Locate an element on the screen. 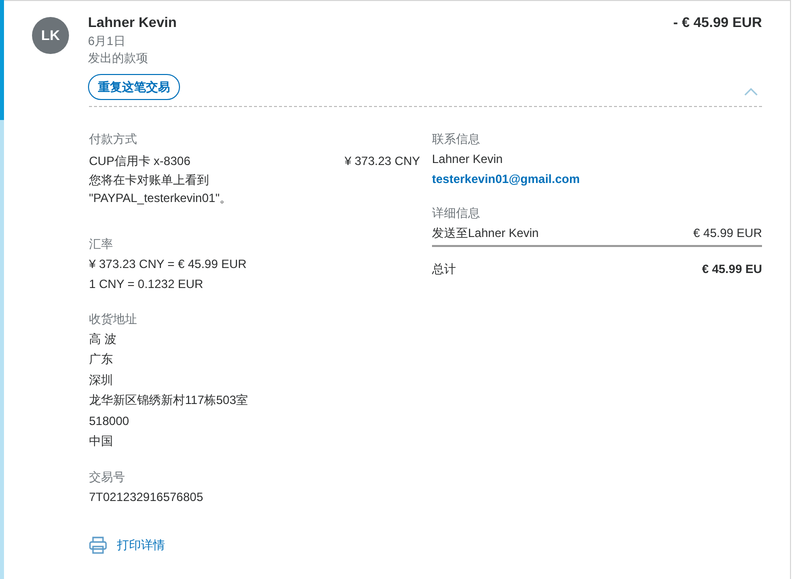 Image resolution: width=800 pixels, height=579 pixels. section-heading: 详细信息 is located at coordinates (456, 213).